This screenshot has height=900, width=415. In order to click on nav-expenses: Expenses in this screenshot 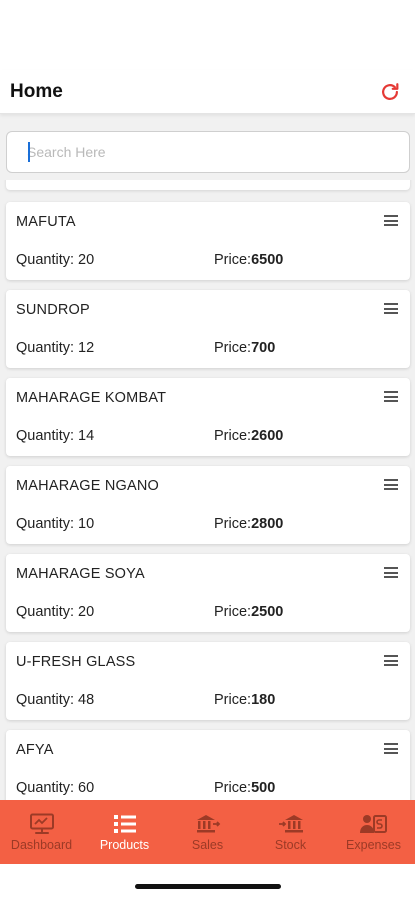, I will do `click(373, 832)`.